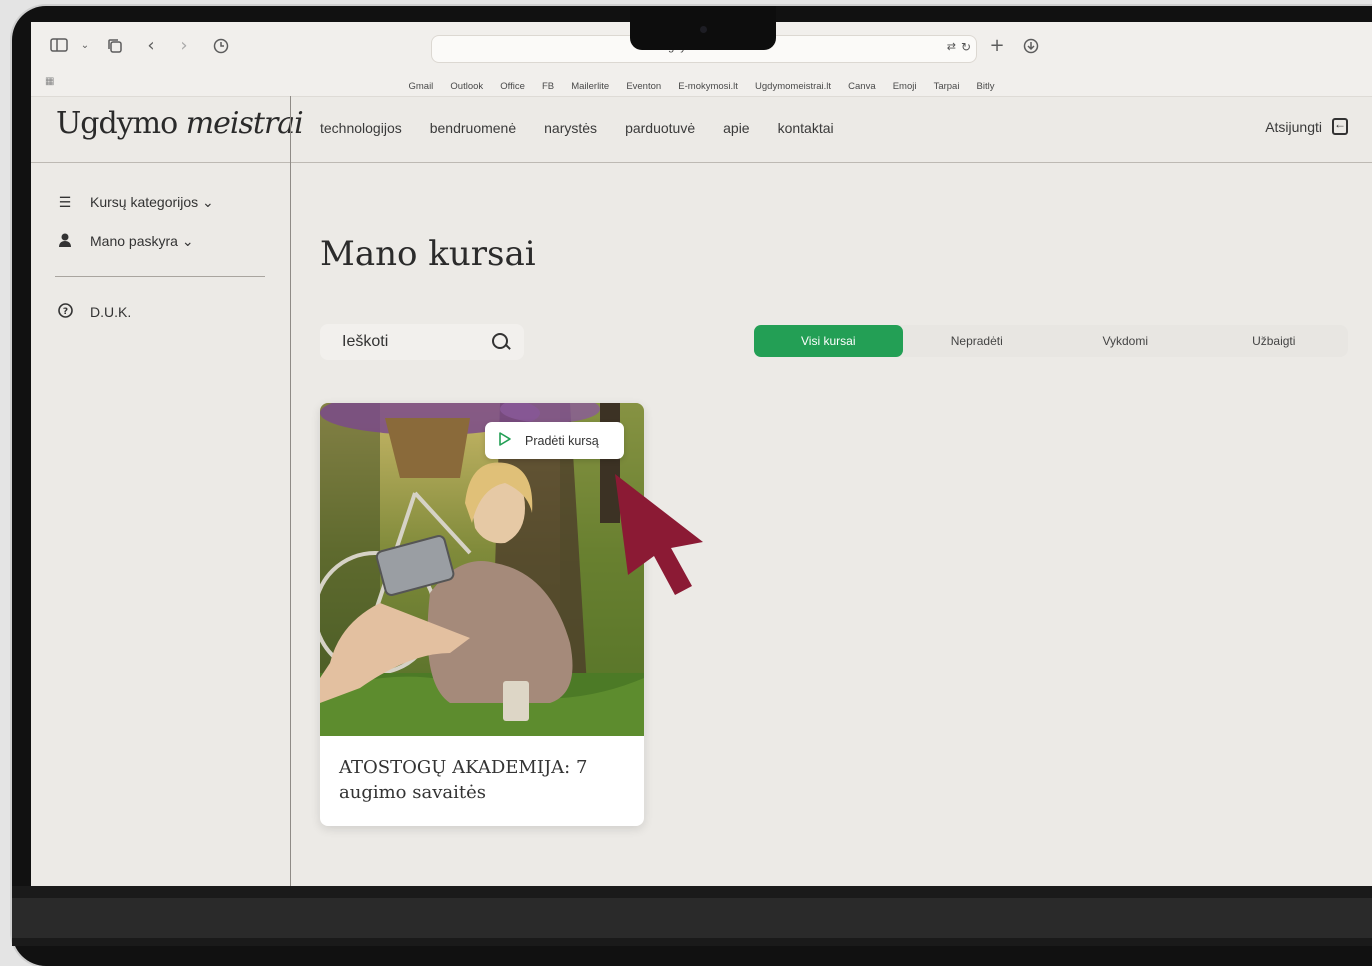  I want to click on question-circle-icon: ?, so click(65, 312).